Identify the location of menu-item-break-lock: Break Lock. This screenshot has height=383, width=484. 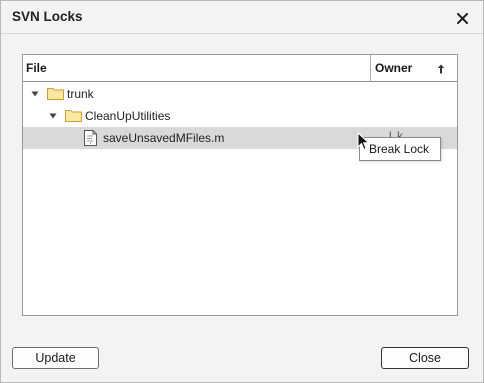
(400, 149).